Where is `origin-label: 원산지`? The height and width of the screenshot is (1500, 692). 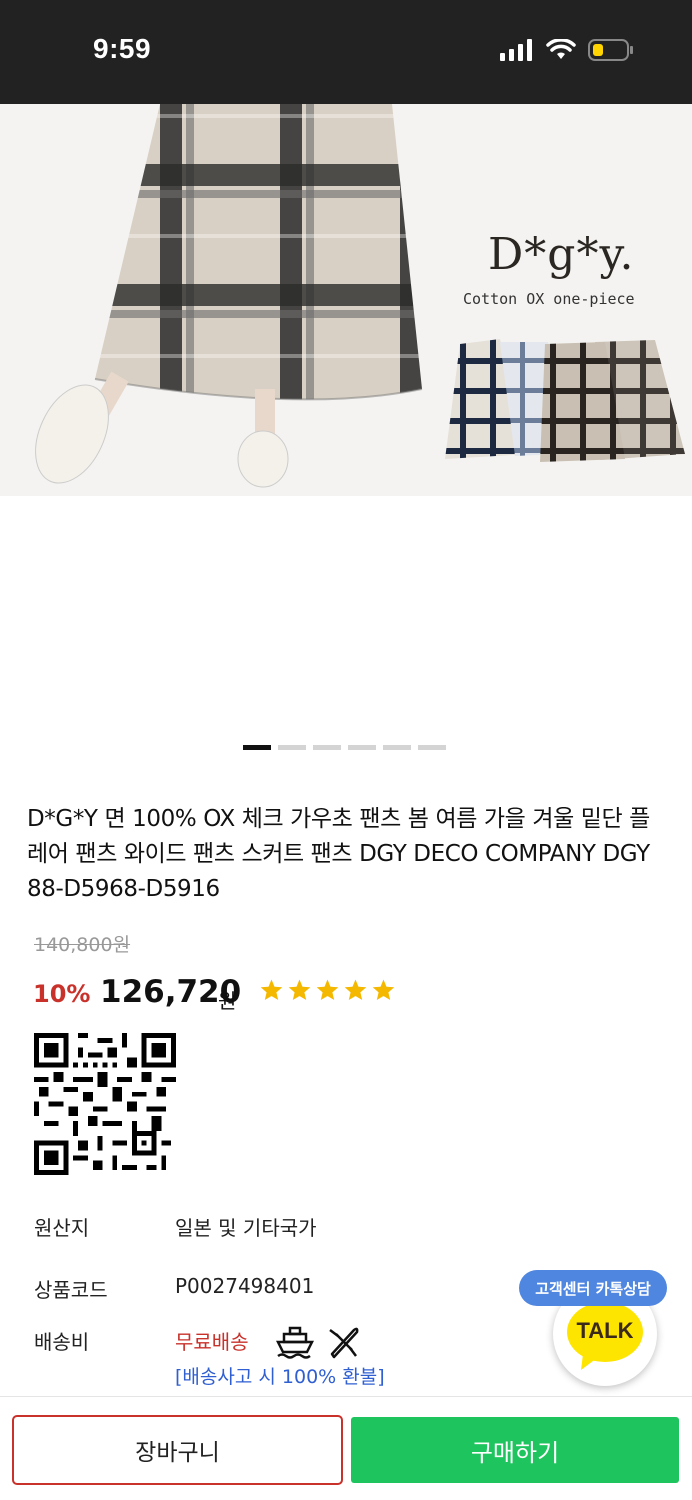 origin-label: 원산지 is located at coordinates (62, 1228).